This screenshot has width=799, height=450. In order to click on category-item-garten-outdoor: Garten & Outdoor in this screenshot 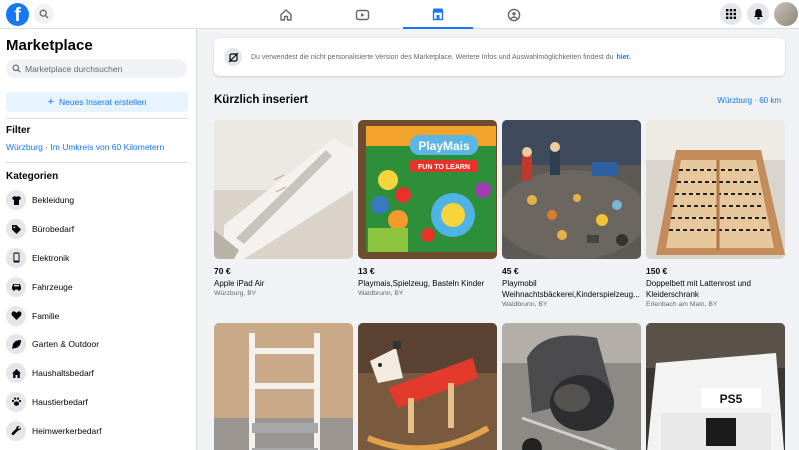, I will do `click(97, 344)`.